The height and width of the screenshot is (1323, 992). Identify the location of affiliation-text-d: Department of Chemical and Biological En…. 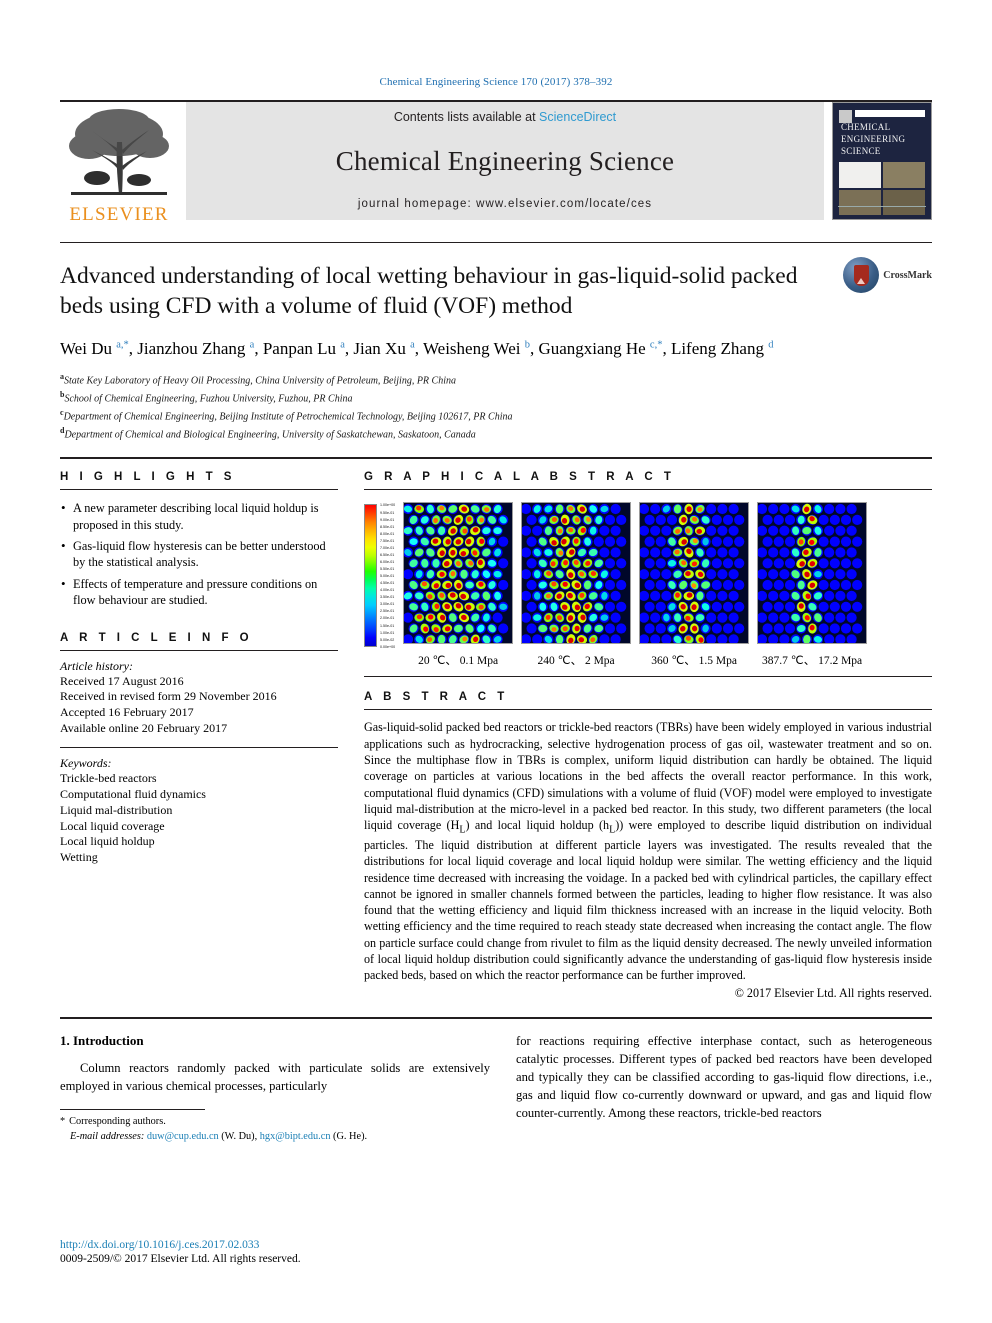
(270, 435).